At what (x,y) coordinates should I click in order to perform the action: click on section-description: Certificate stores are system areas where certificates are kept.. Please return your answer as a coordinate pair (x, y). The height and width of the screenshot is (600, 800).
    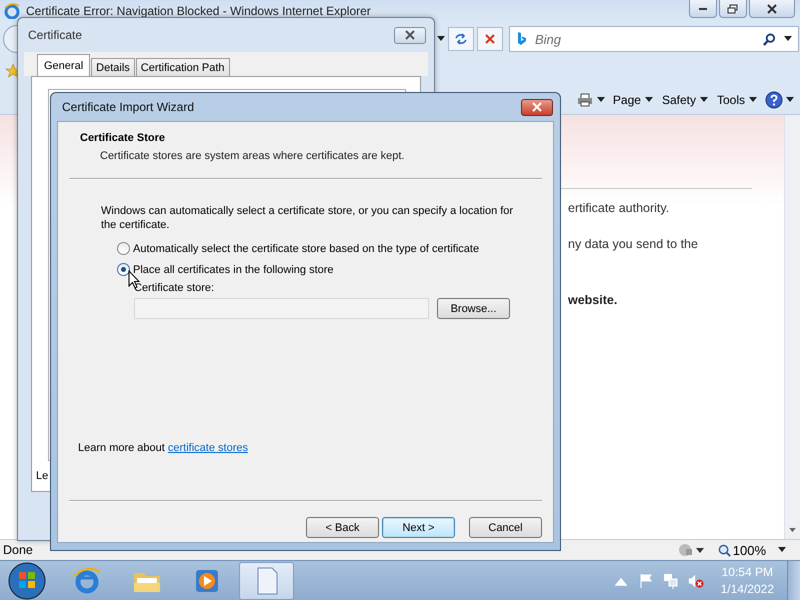
    Looking at the image, I should click on (253, 156).